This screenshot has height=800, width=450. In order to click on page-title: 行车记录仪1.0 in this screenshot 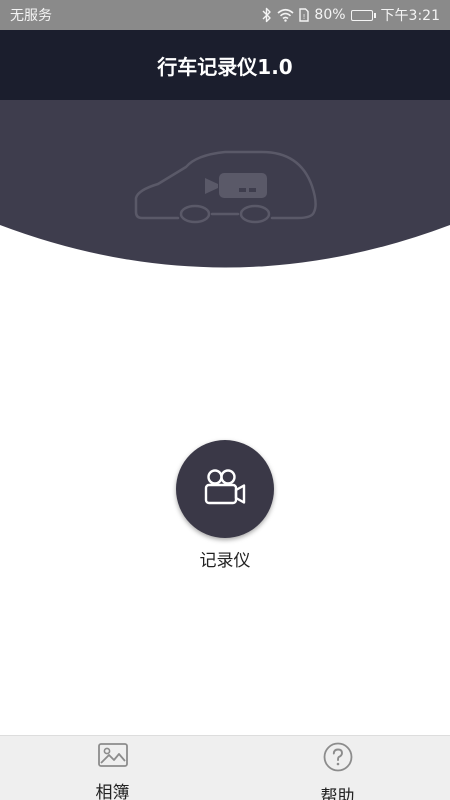, I will do `click(225, 66)`.